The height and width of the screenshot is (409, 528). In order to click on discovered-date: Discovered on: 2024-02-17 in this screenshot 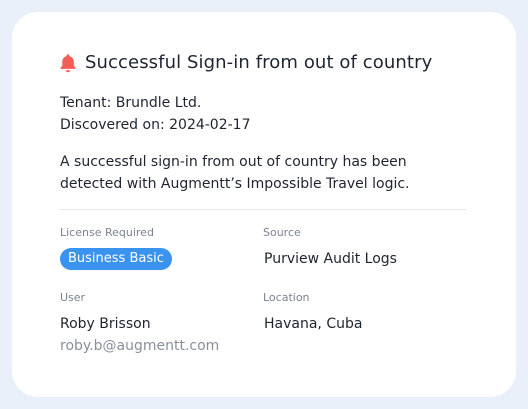, I will do `click(155, 125)`.